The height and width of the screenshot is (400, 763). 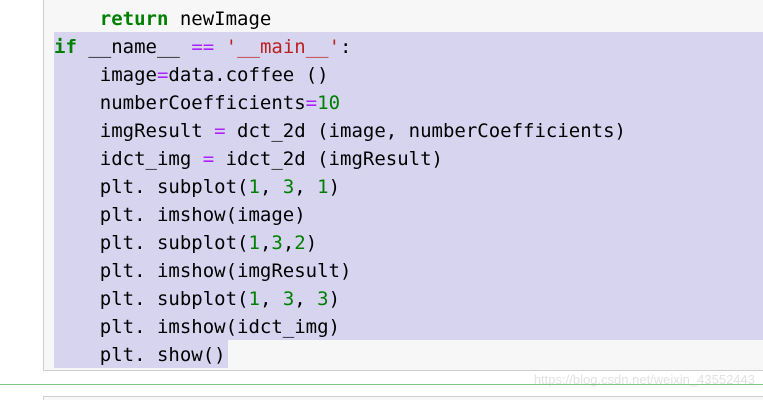 I want to click on code-text: plt. show(), so click(x=162, y=355).